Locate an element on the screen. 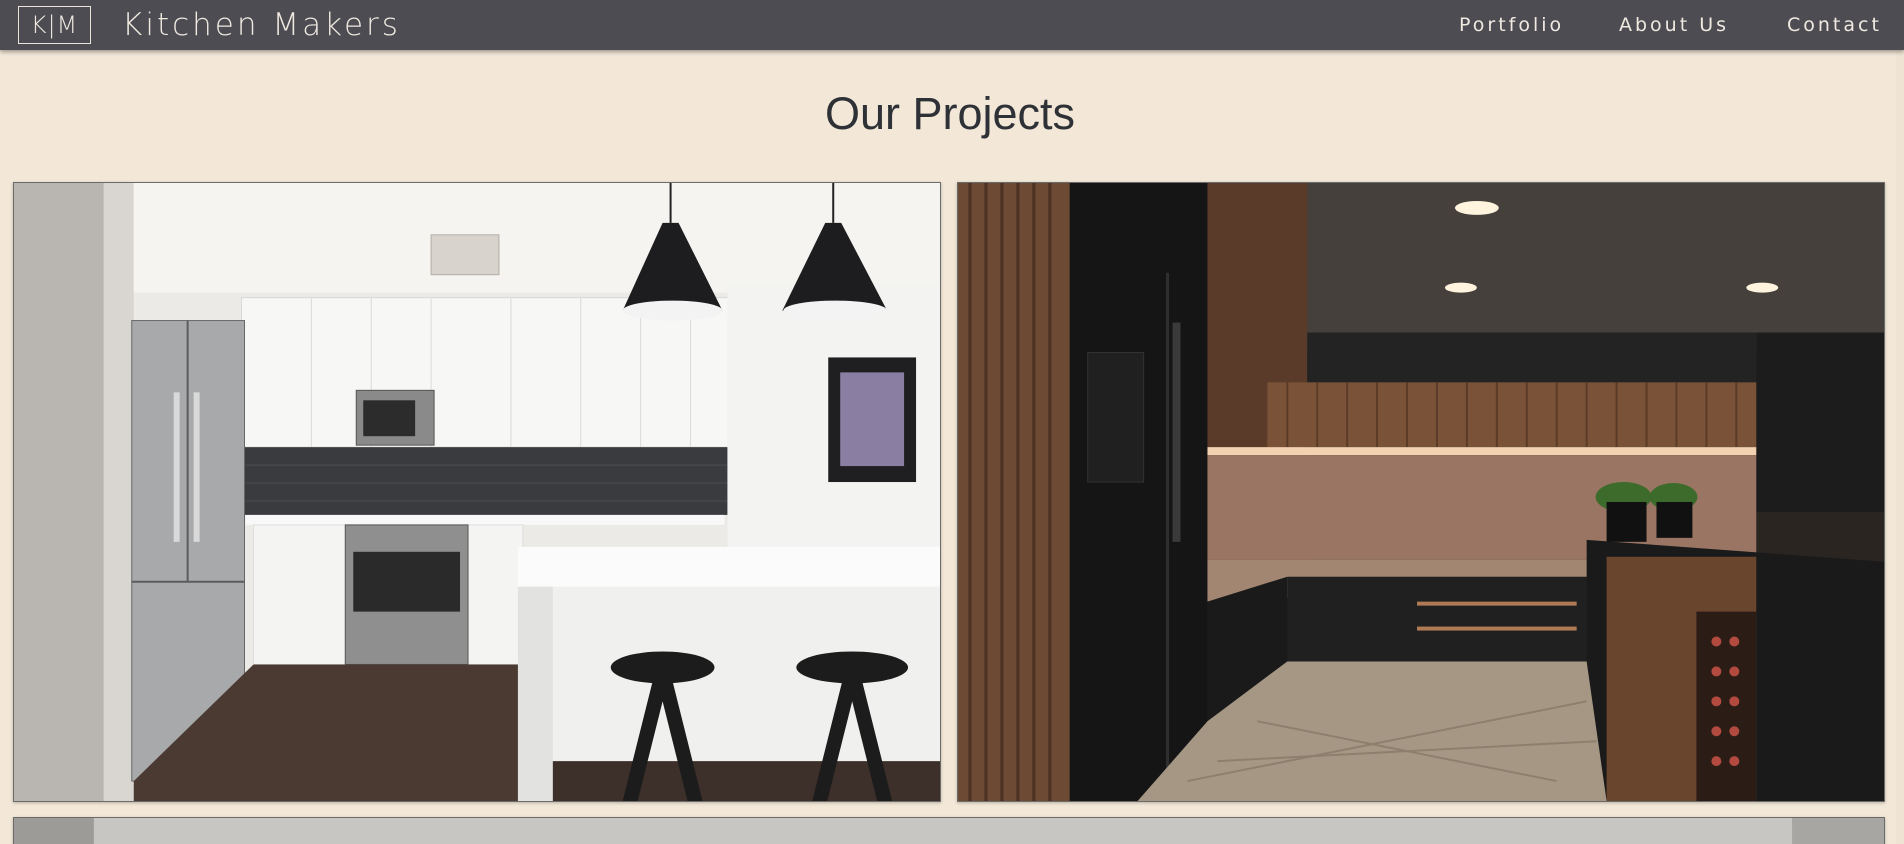  brand-name: Kitchen Makers is located at coordinates (261, 25).